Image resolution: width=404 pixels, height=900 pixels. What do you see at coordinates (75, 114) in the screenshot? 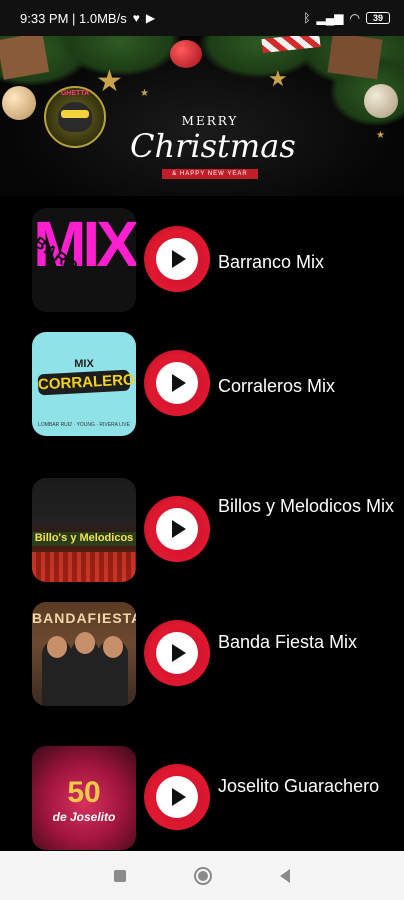
I see `logo-glasses` at bounding box center [75, 114].